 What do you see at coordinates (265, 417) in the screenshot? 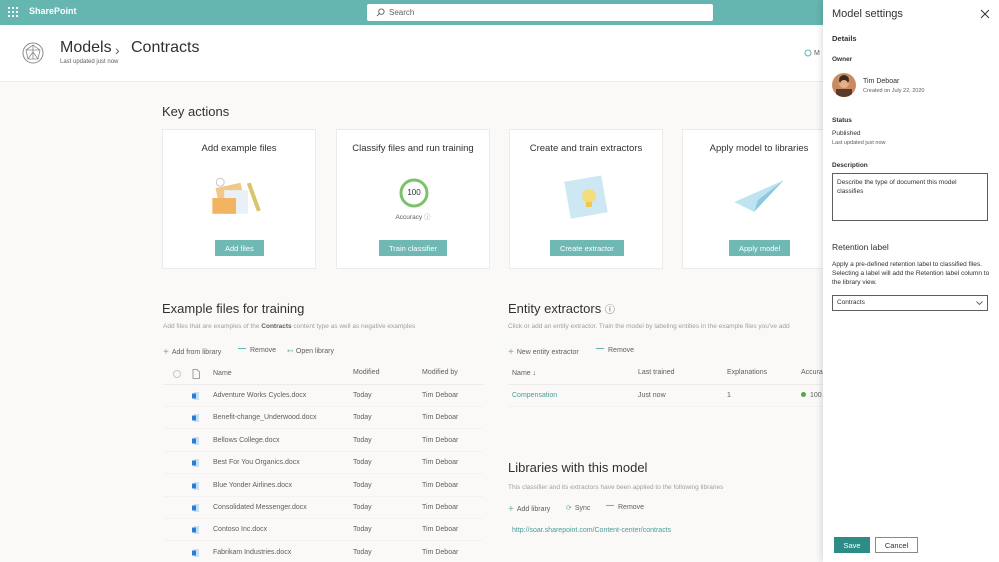
I see `file-name: Benefit-change_Underwood.docx` at bounding box center [265, 417].